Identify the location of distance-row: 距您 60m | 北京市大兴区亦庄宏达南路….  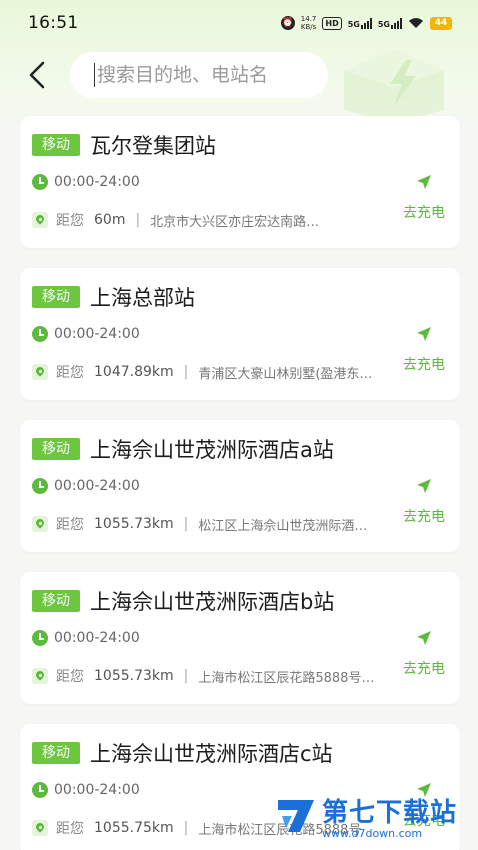
(175, 220).